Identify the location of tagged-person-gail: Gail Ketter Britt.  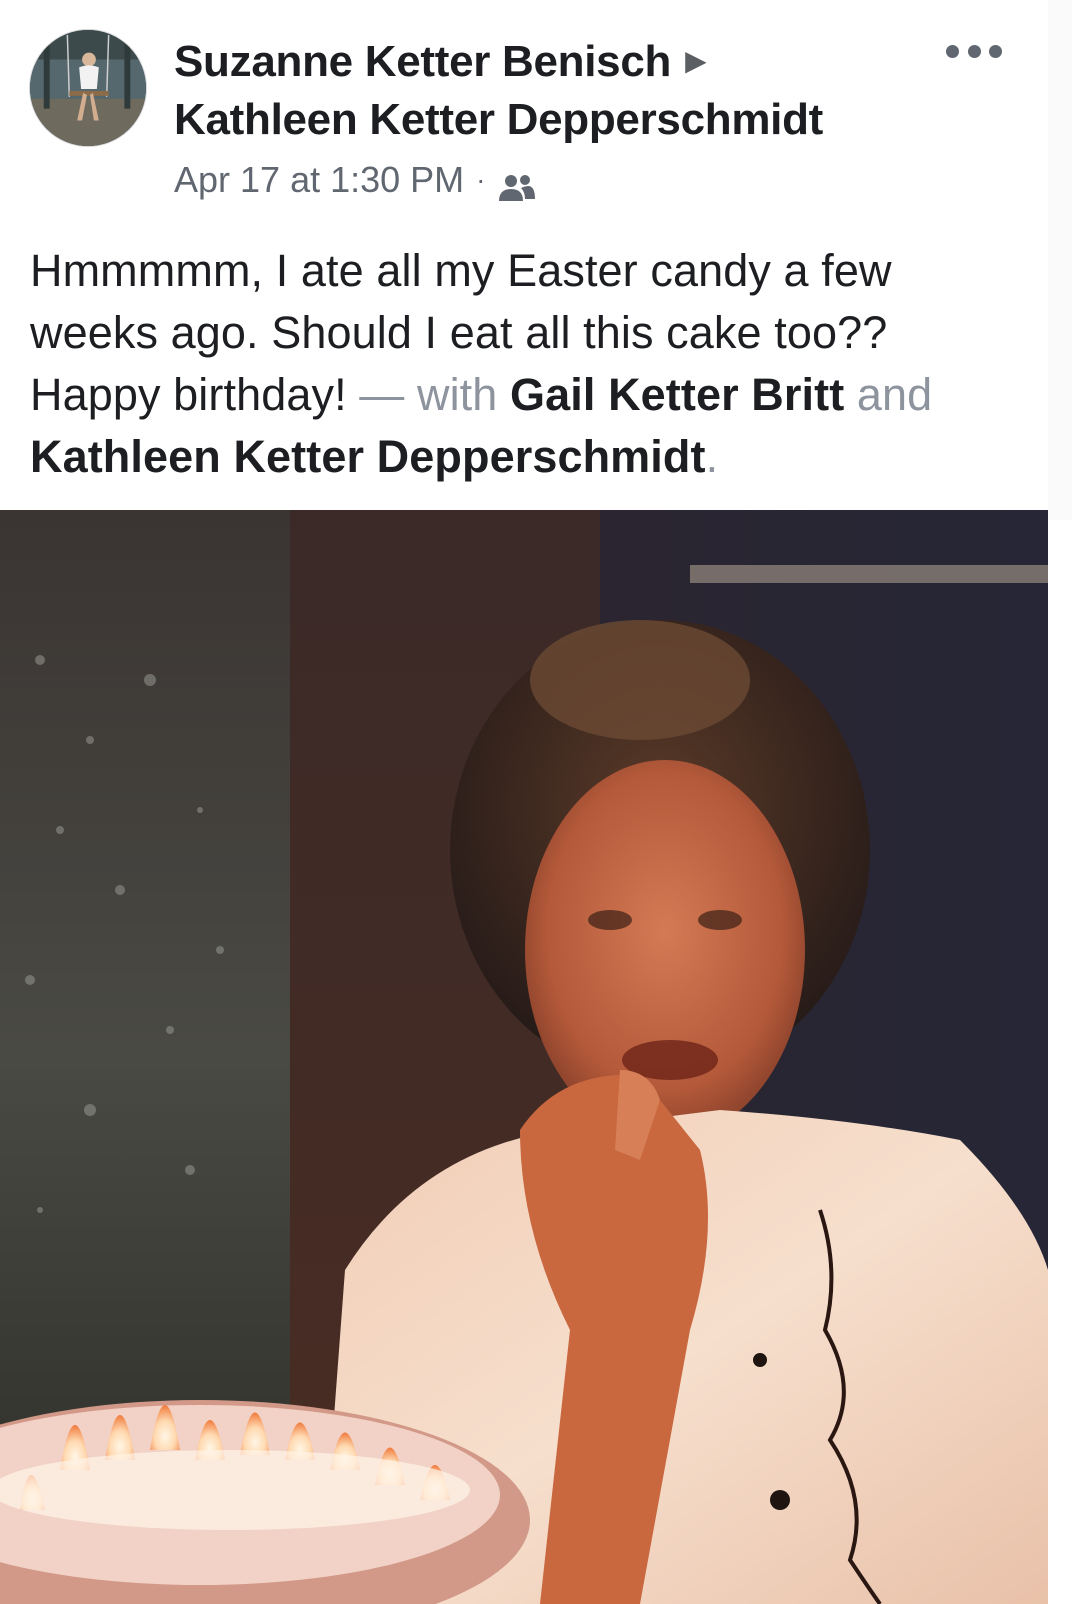
(677, 394).